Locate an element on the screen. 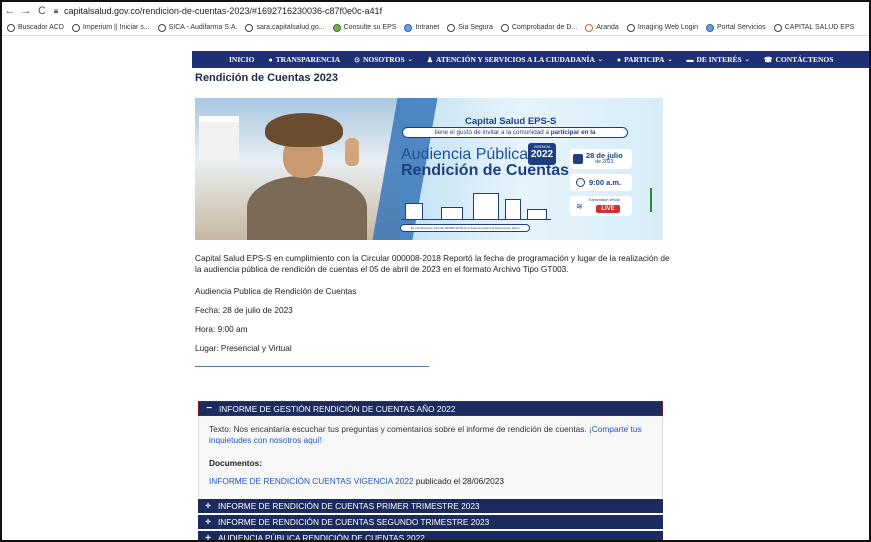 The height and width of the screenshot is (542, 871). back-icon: ← is located at coordinates (10, 11).